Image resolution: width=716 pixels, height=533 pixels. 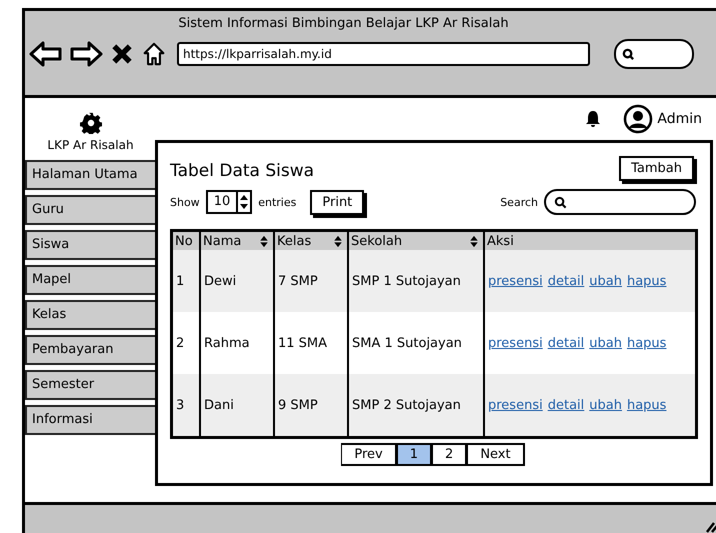 What do you see at coordinates (154, 54) in the screenshot?
I see `home-icon` at bounding box center [154, 54].